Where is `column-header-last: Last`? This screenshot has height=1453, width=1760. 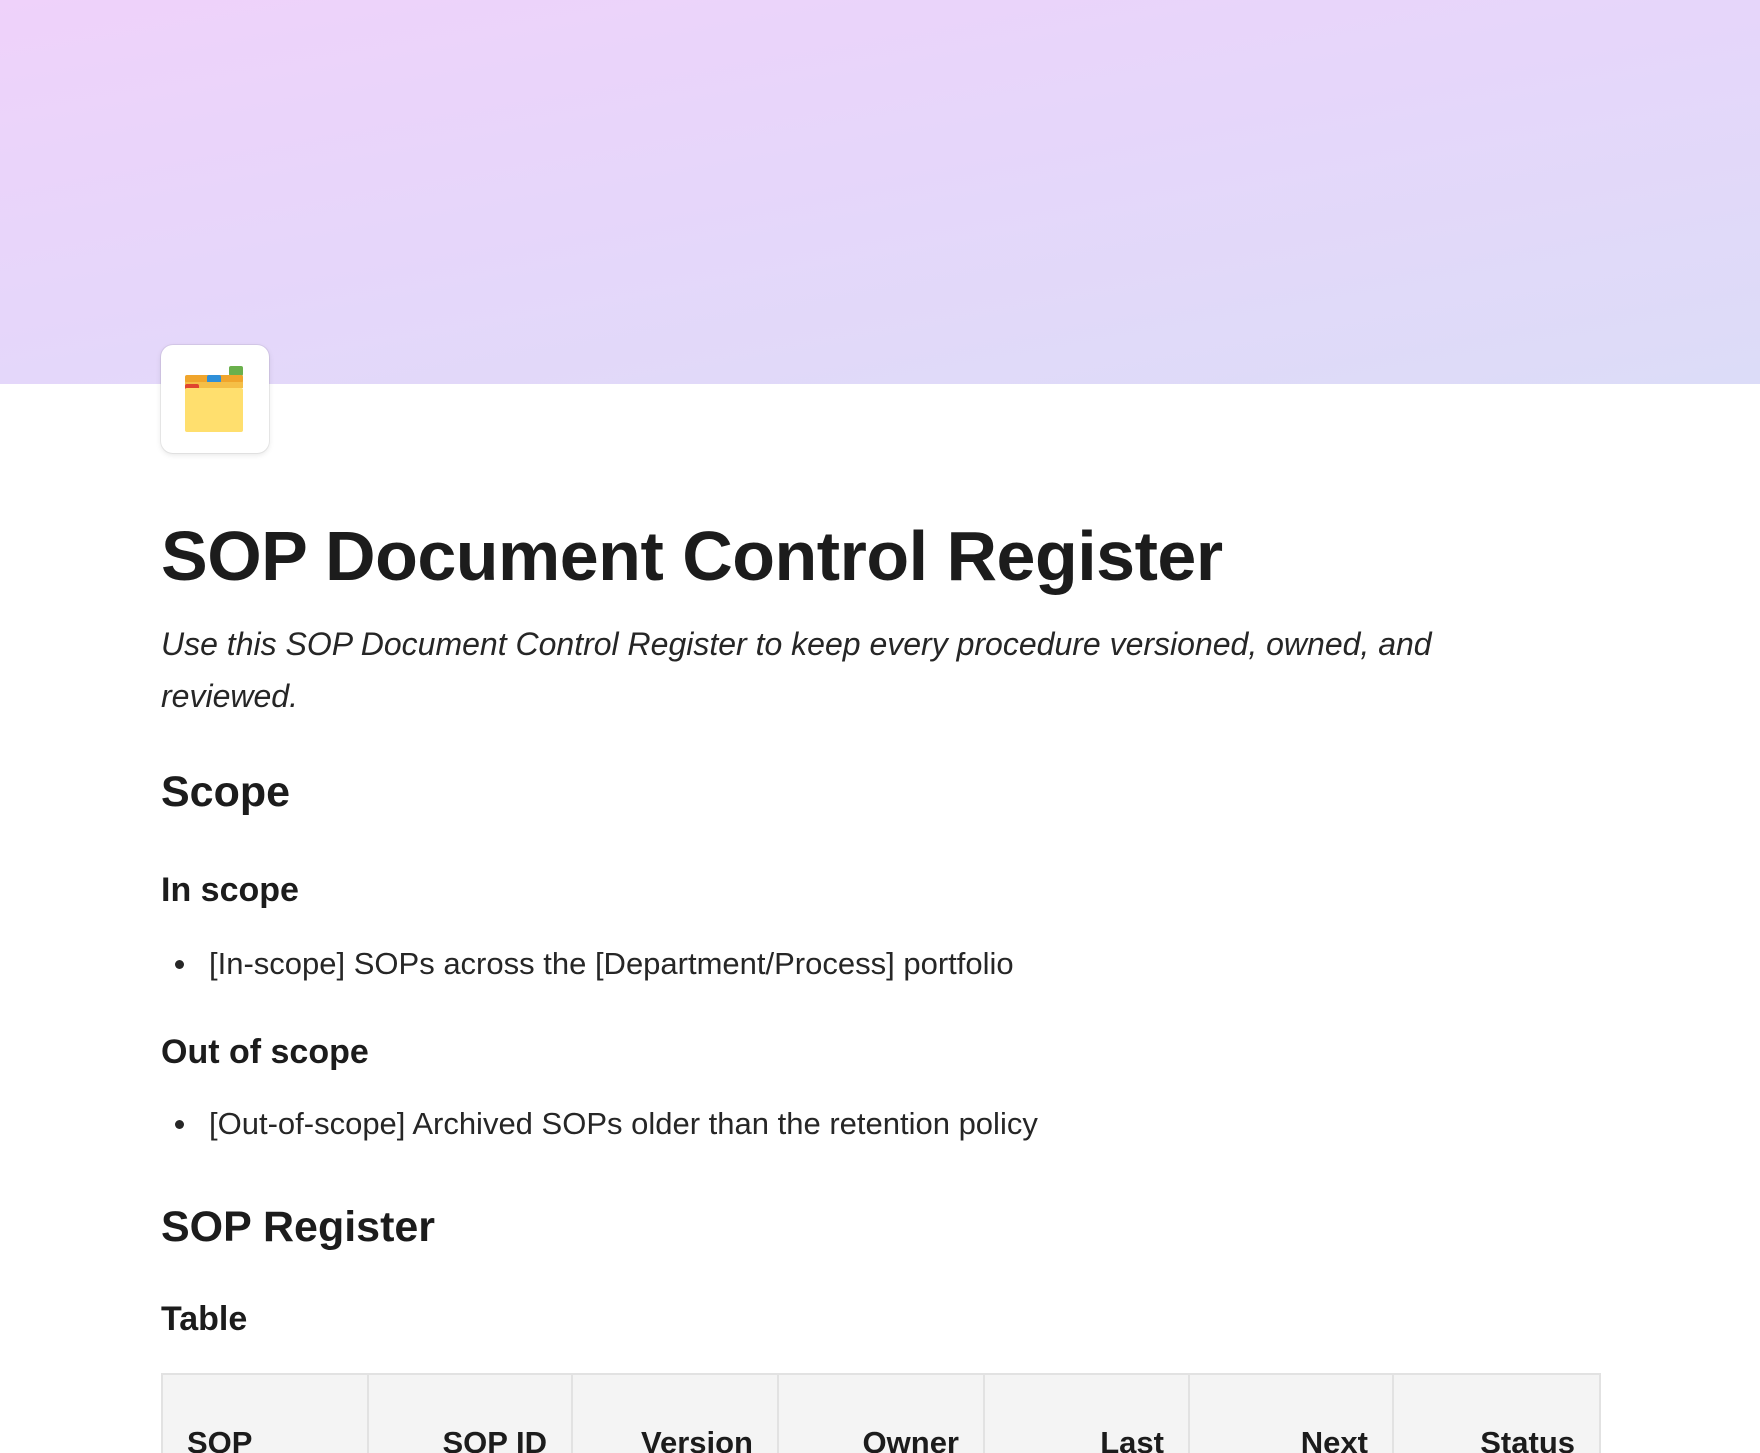 column-header-last: Last is located at coordinates (1087, 1414).